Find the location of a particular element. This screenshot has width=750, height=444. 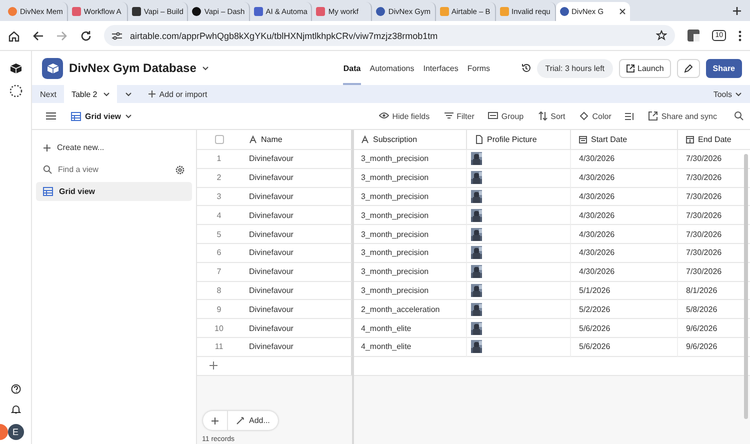

scrollbar is located at coordinates (746, 286).